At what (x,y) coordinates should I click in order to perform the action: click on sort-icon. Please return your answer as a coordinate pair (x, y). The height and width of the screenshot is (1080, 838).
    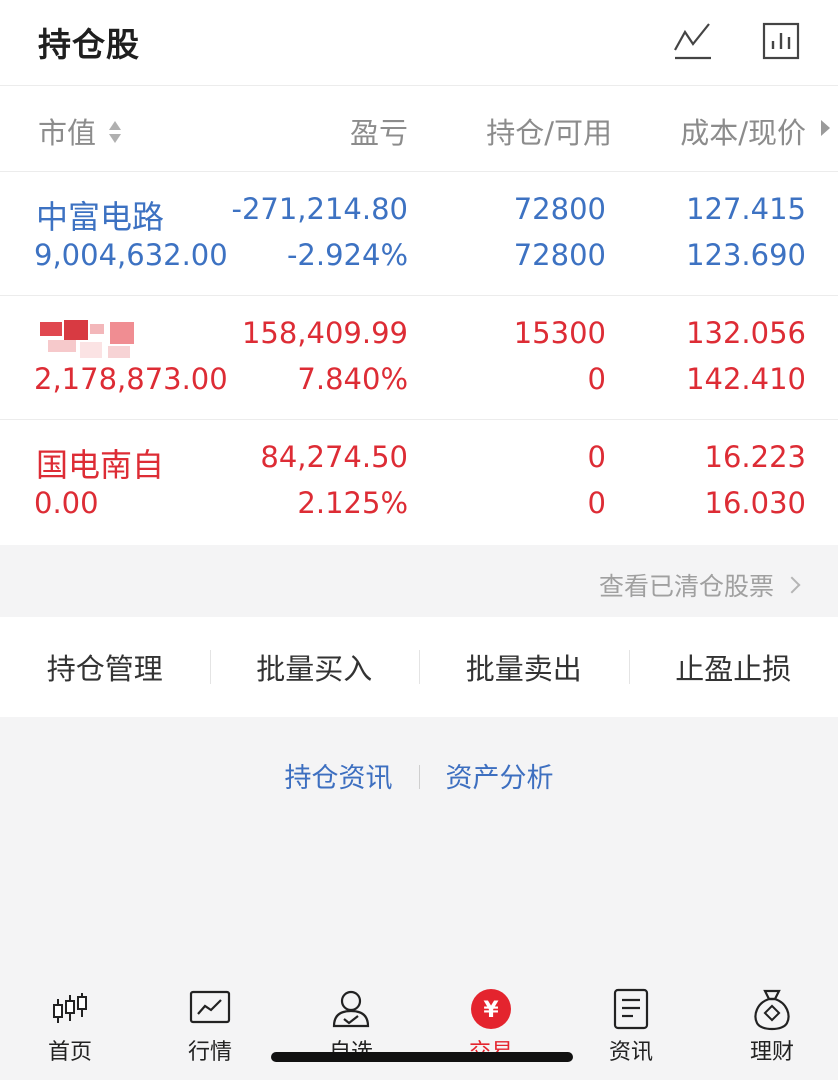
    Looking at the image, I should click on (115, 135).